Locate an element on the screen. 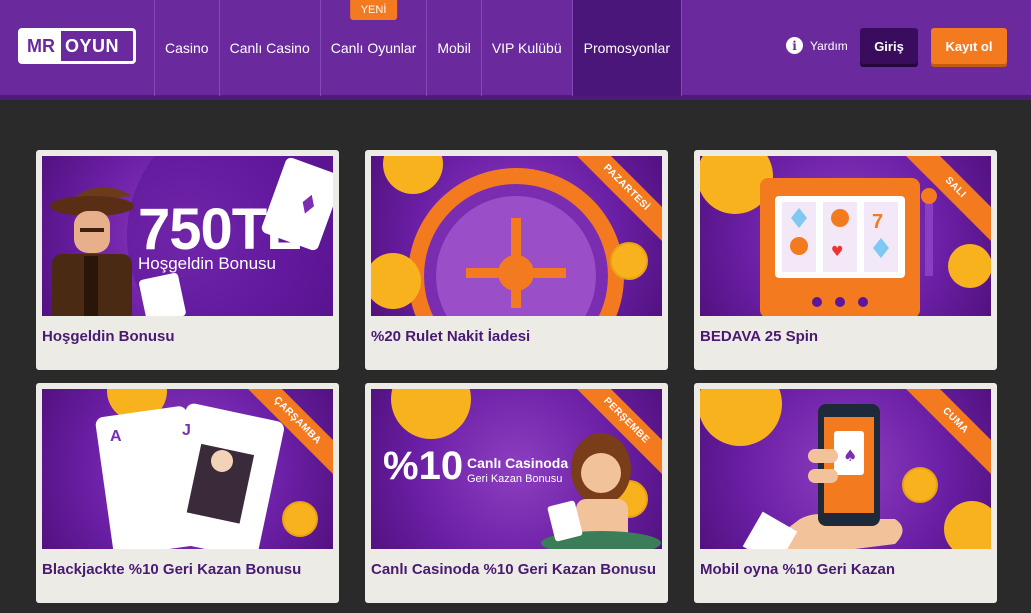 The height and width of the screenshot is (613, 1031). nav-item-mobile: Mobil is located at coordinates (453, 48).